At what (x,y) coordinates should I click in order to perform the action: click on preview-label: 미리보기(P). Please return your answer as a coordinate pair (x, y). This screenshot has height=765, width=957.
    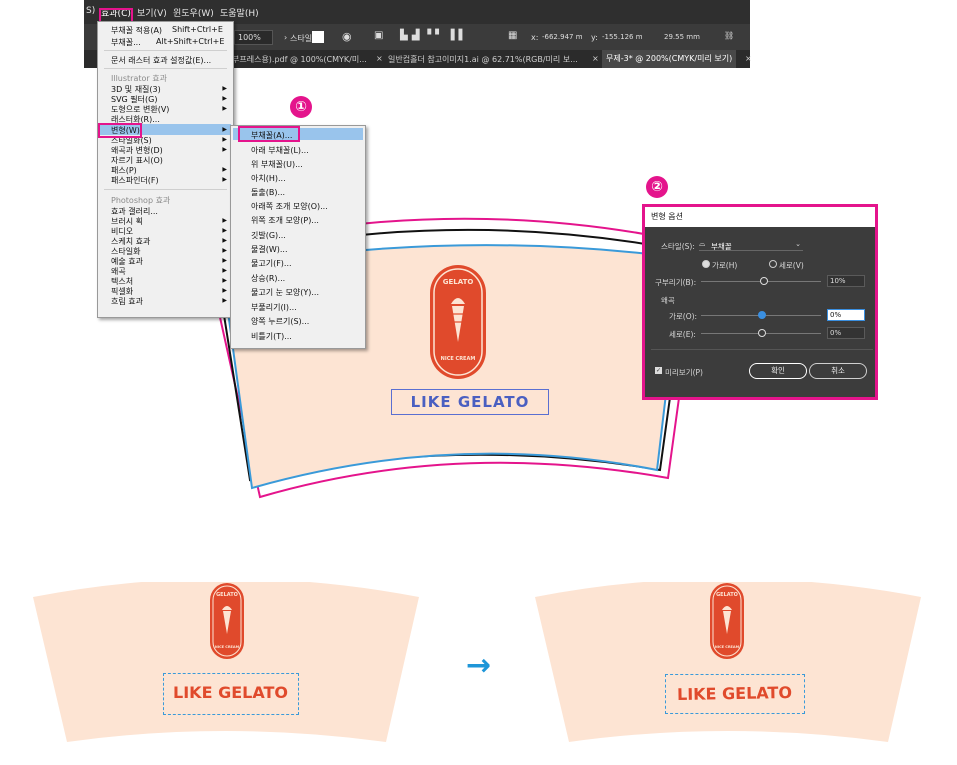
    Looking at the image, I should click on (684, 372).